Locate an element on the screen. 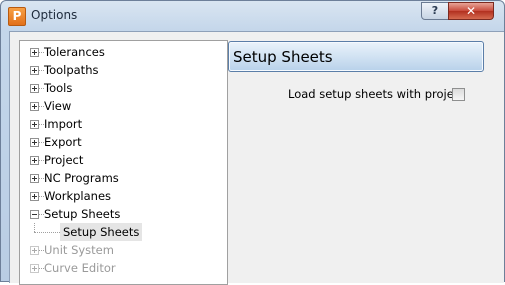 This screenshot has width=505, height=285. tree-item-label: Toolpaths is located at coordinates (71, 70).